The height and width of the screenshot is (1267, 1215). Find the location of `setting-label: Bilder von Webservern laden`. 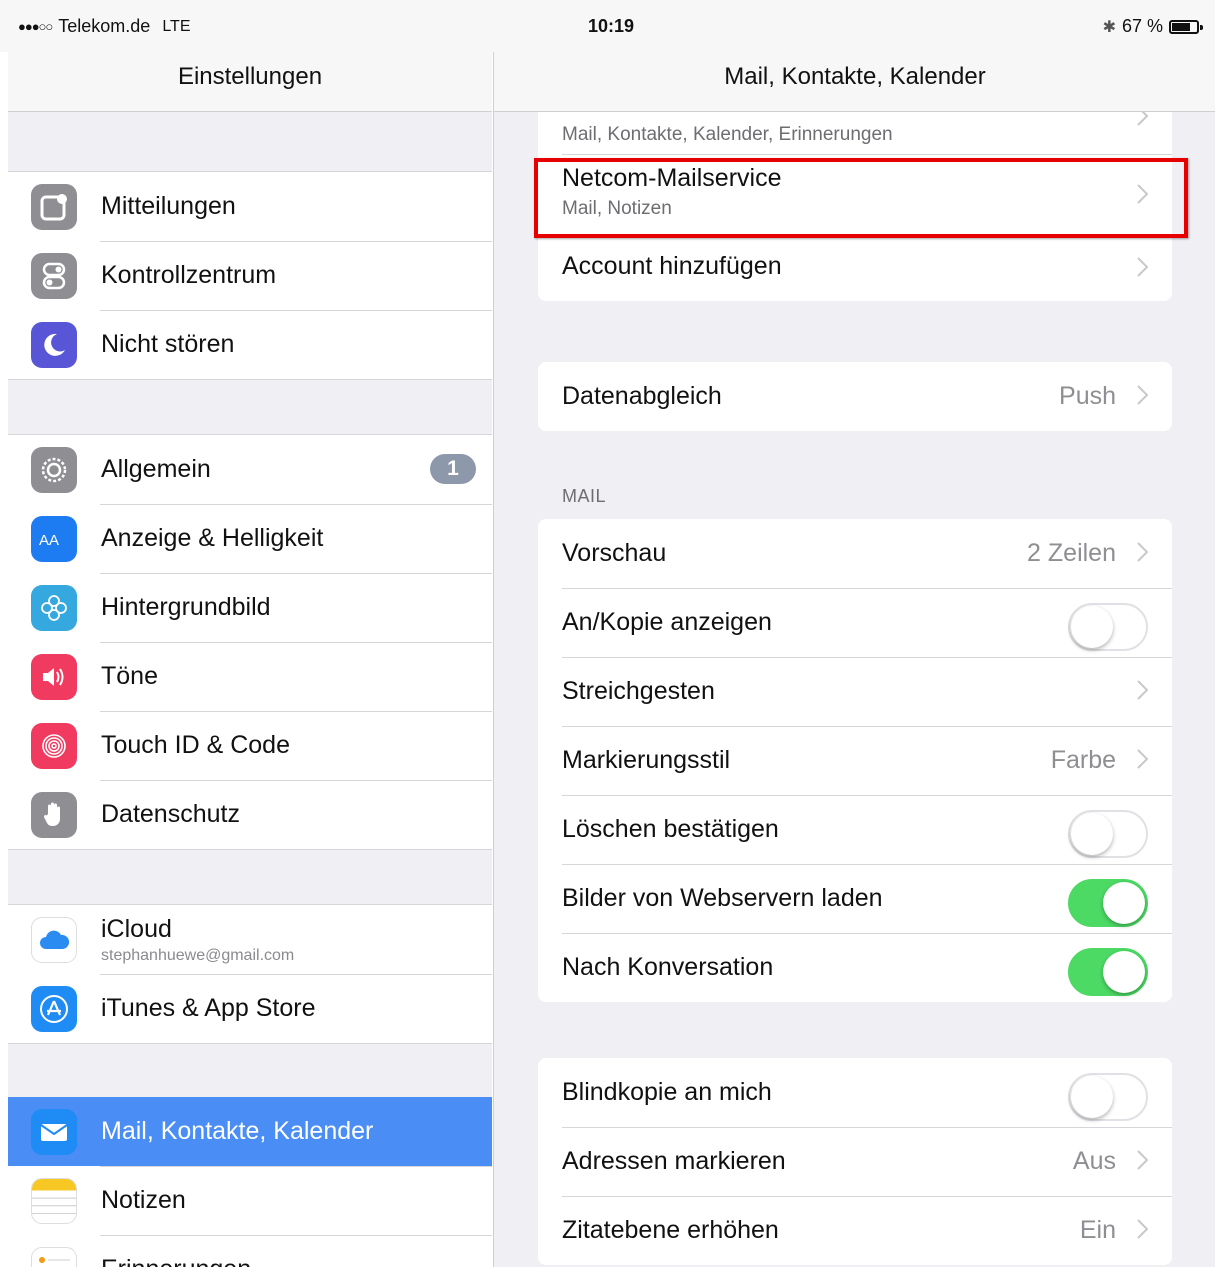

setting-label: Bilder von Webservern laden is located at coordinates (722, 898).